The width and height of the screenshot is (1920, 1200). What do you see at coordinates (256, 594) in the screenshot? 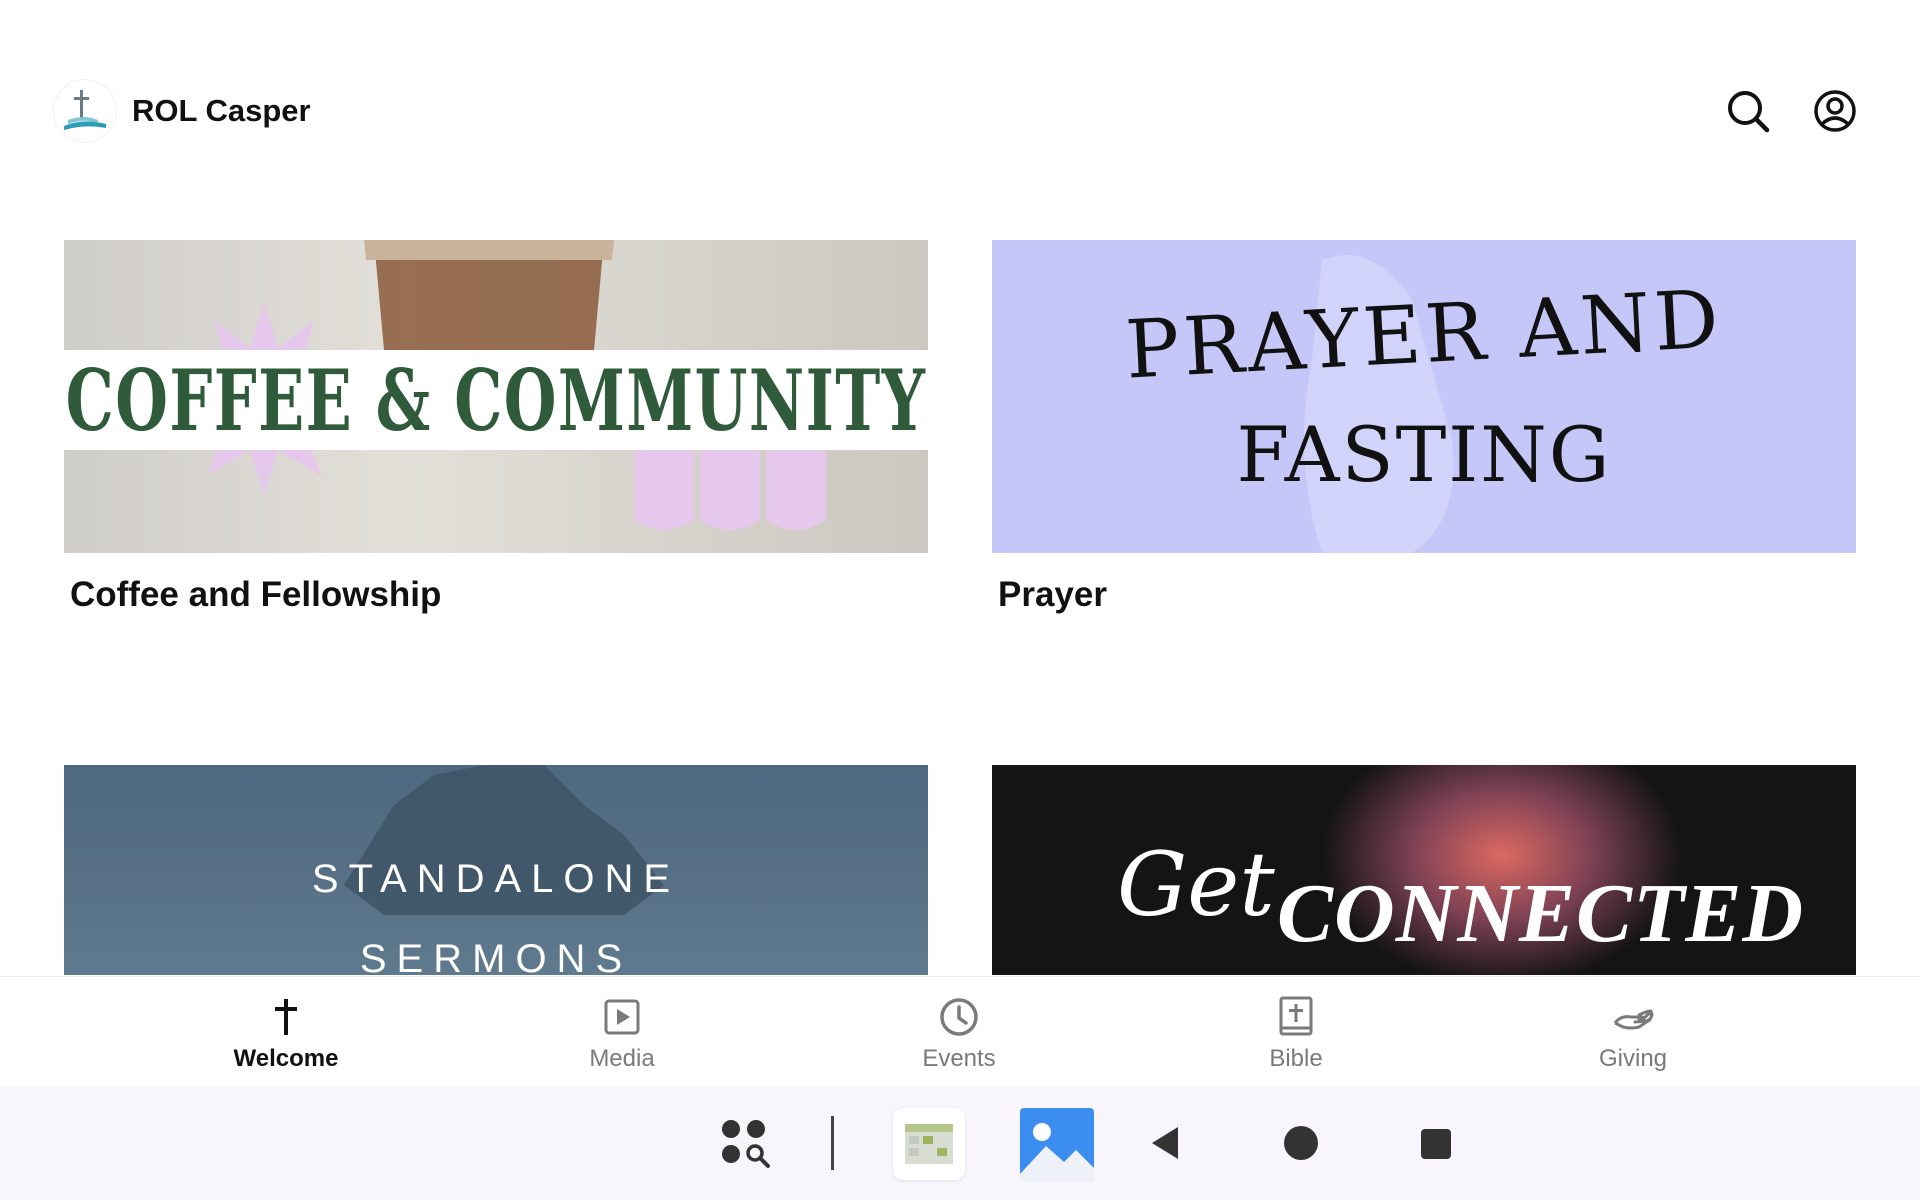
I see `card-caption: Coffee and Fellowship` at bounding box center [256, 594].